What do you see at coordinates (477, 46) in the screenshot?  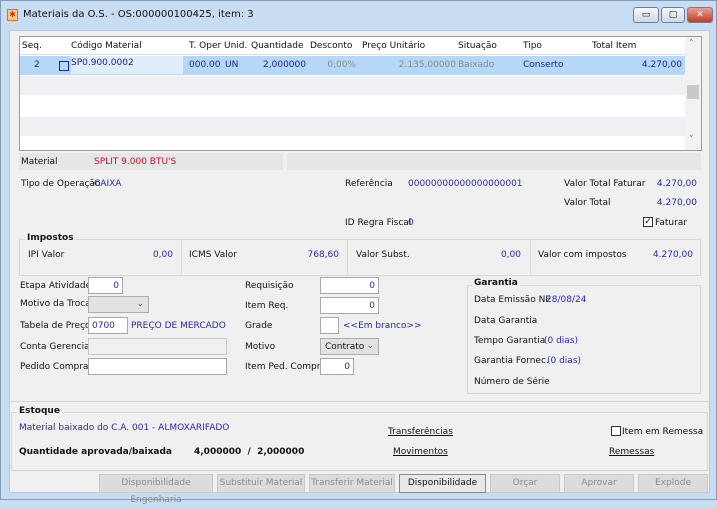 I see `col-situacao: Situação` at bounding box center [477, 46].